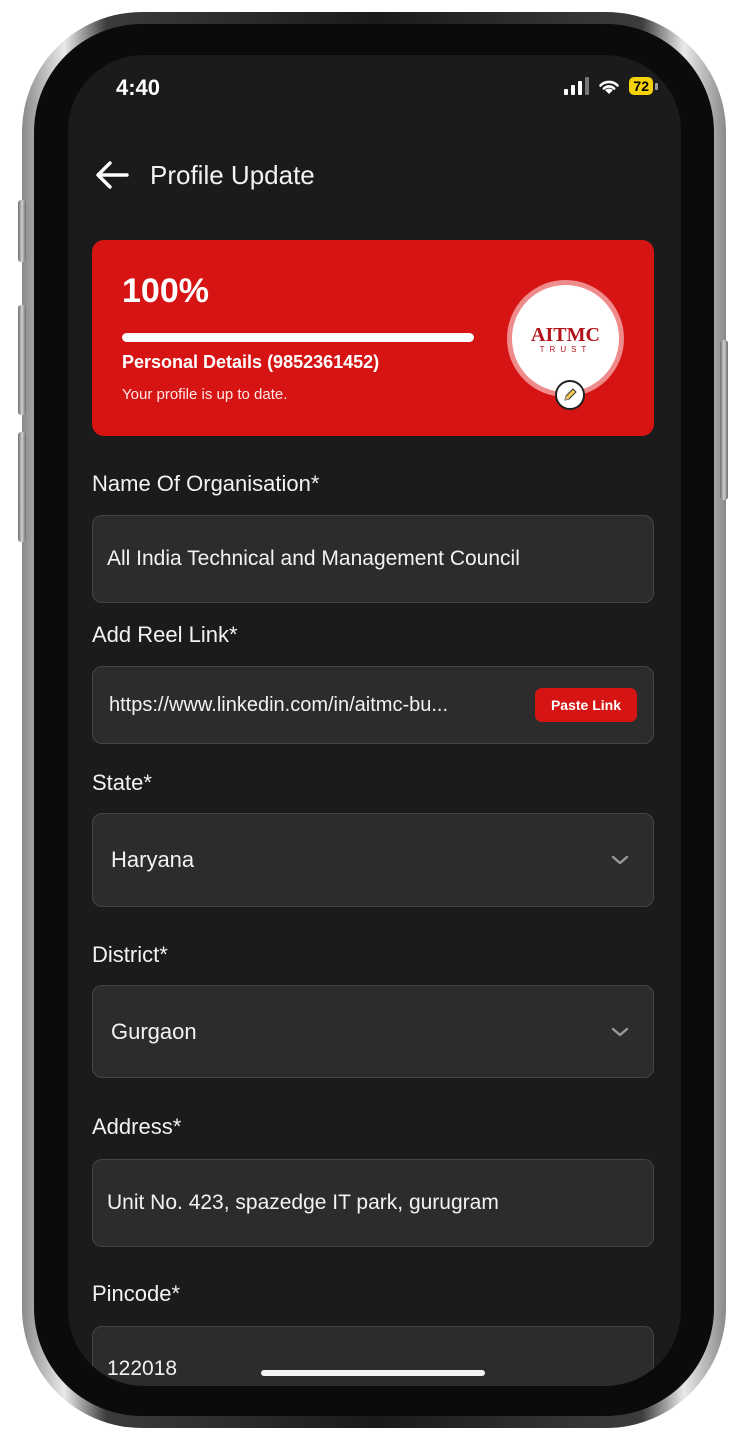  What do you see at coordinates (373, 1356) in the screenshot?
I see `pincode-input: 122018` at bounding box center [373, 1356].